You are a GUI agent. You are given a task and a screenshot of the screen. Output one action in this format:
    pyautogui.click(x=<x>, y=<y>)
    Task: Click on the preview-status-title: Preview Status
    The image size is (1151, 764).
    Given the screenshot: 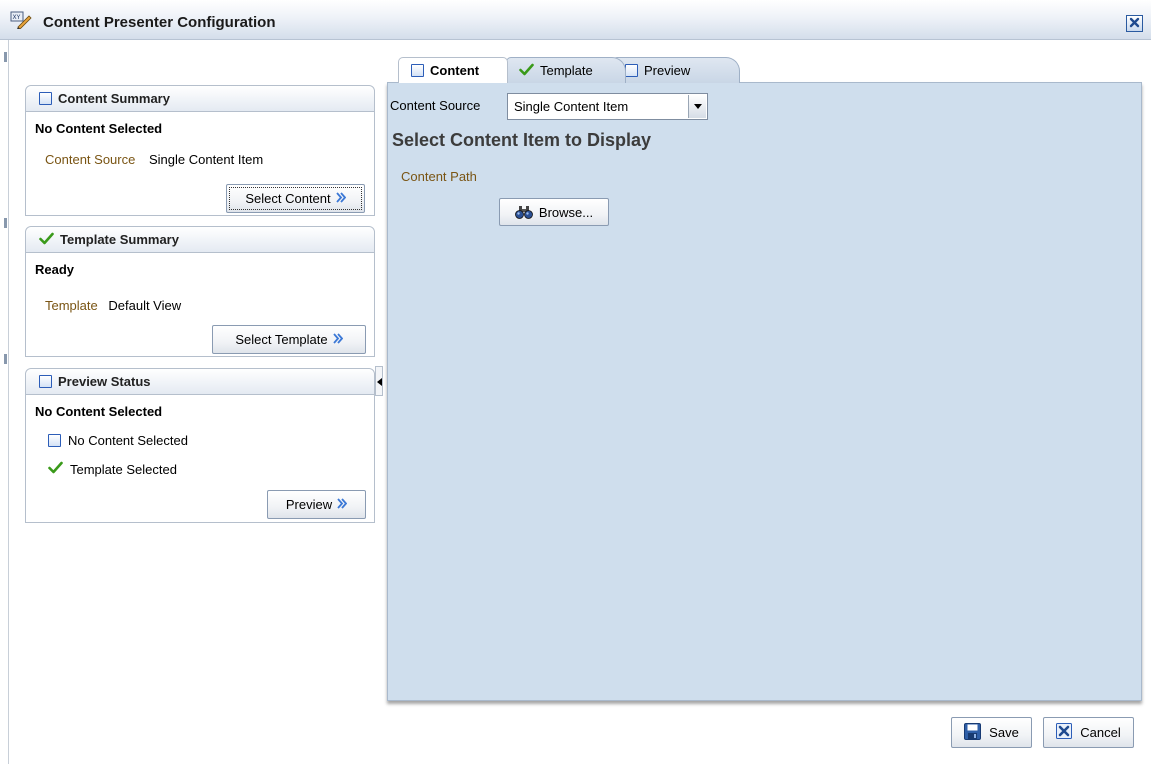 What is the action you would take?
    pyautogui.click(x=104, y=381)
    